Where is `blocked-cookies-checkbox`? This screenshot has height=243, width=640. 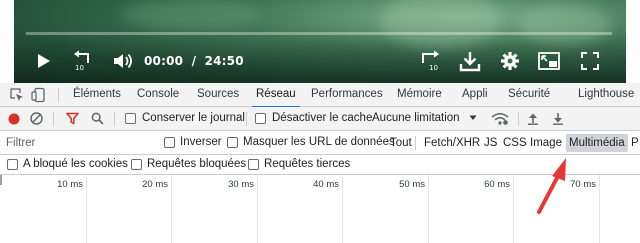 blocked-cookies-checkbox is located at coordinates (12, 164).